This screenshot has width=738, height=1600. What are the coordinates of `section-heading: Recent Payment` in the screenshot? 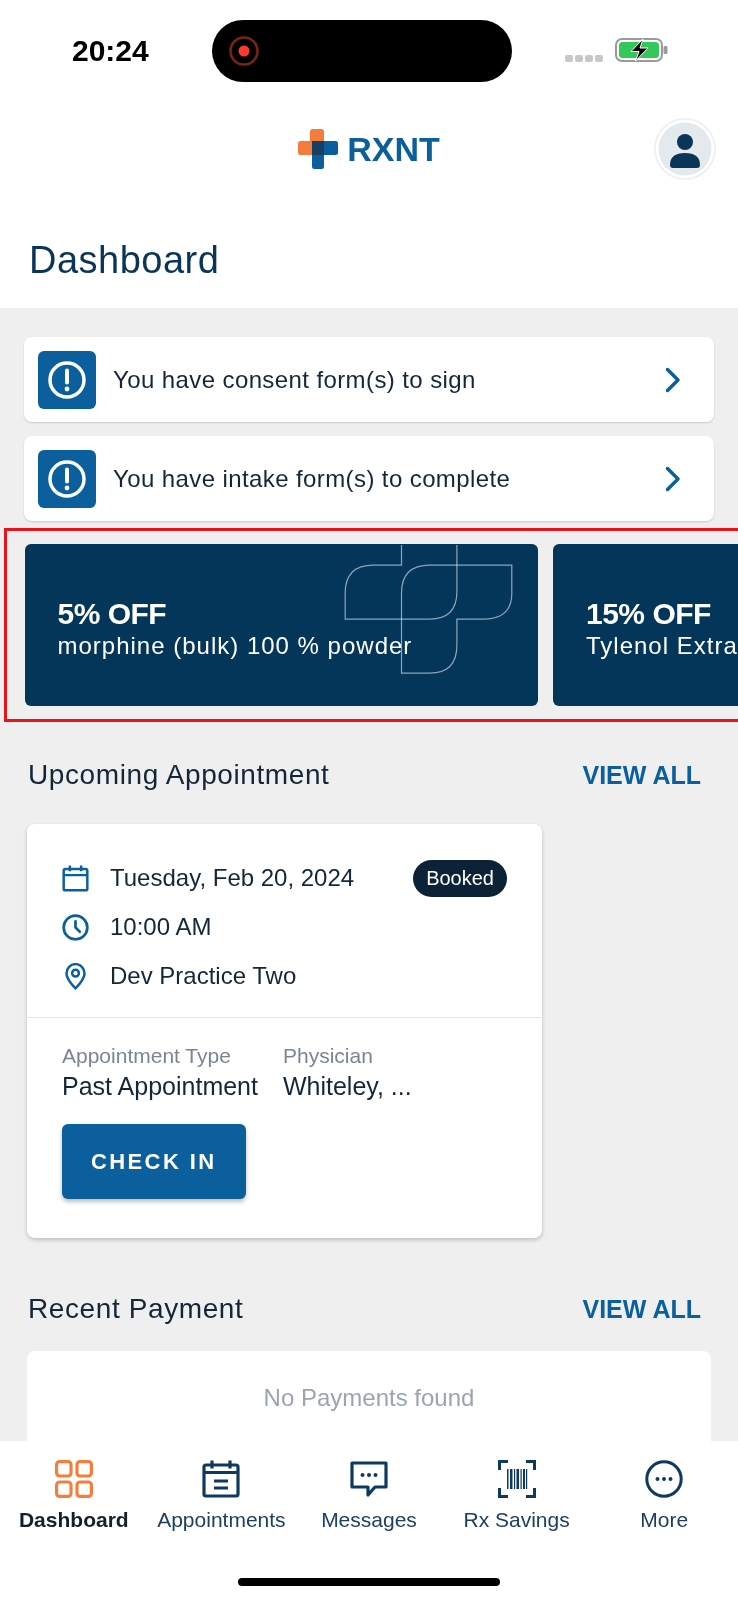 It's located at (135, 1309).